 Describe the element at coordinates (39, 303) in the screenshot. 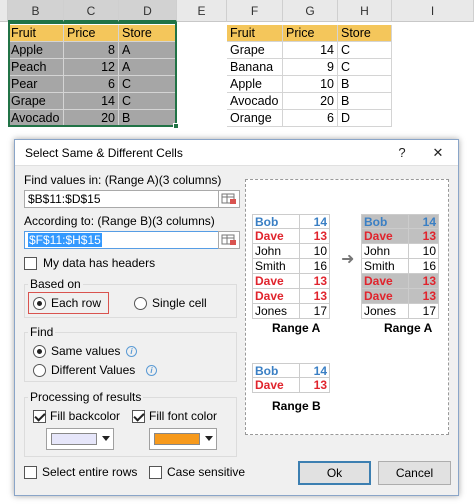

I see `each-row-radio` at that location.